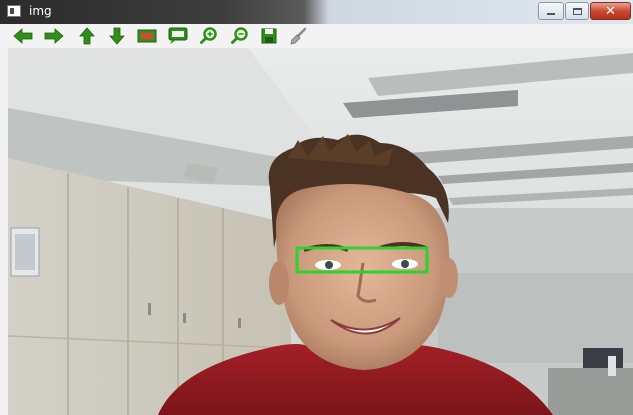 The width and height of the screenshot is (633, 415). I want to click on zoom-to-fit-icon, so click(147, 36).